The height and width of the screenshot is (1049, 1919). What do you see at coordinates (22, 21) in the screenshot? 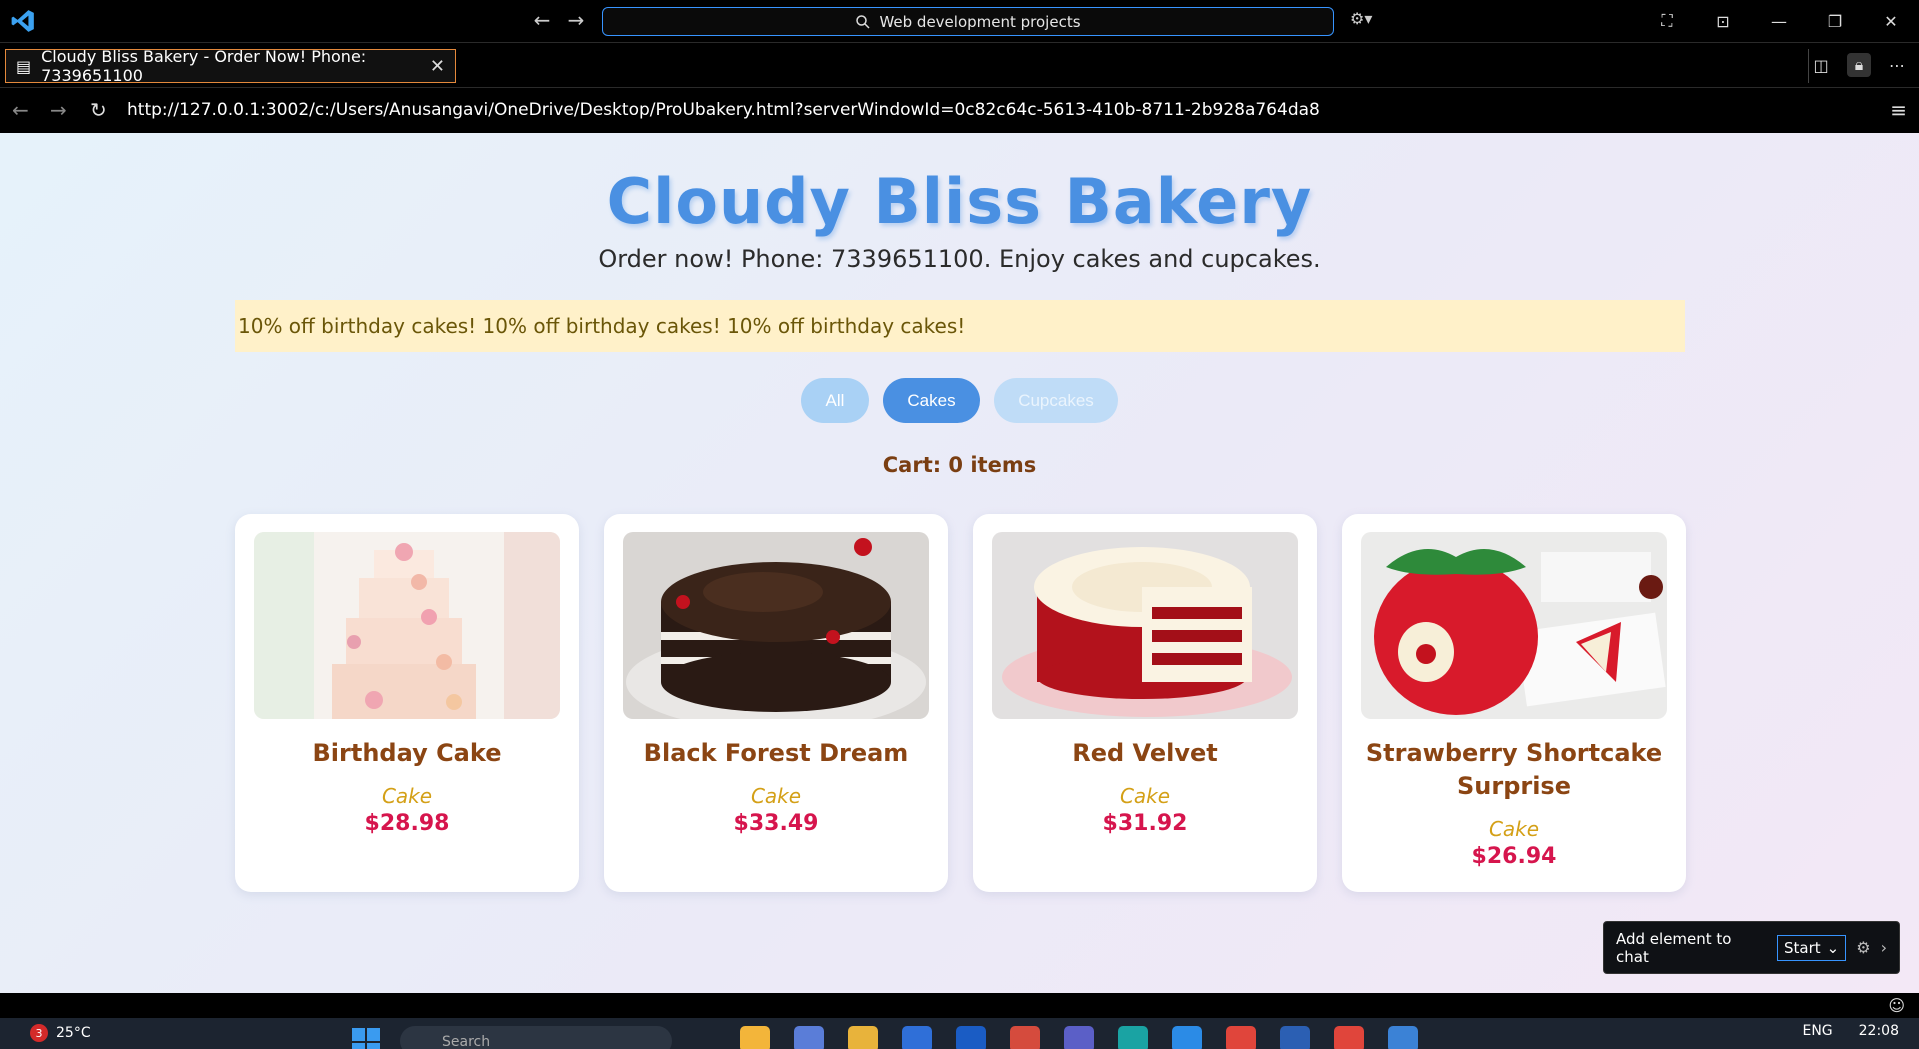
I see `vscode-logo-icon` at bounding box center [22, 21].